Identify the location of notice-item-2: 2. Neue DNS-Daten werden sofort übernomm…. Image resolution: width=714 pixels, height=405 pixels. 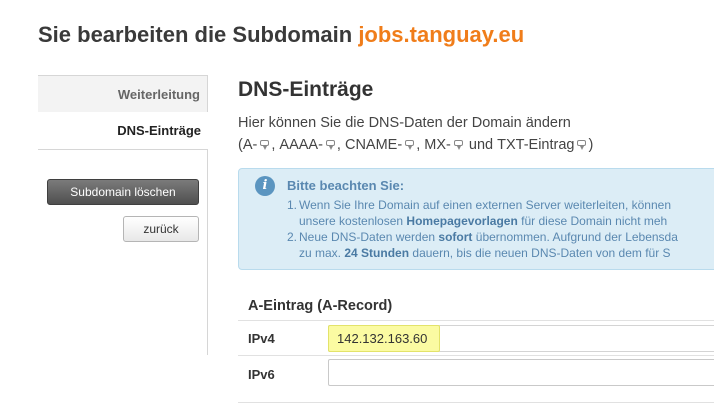
(482, 237).